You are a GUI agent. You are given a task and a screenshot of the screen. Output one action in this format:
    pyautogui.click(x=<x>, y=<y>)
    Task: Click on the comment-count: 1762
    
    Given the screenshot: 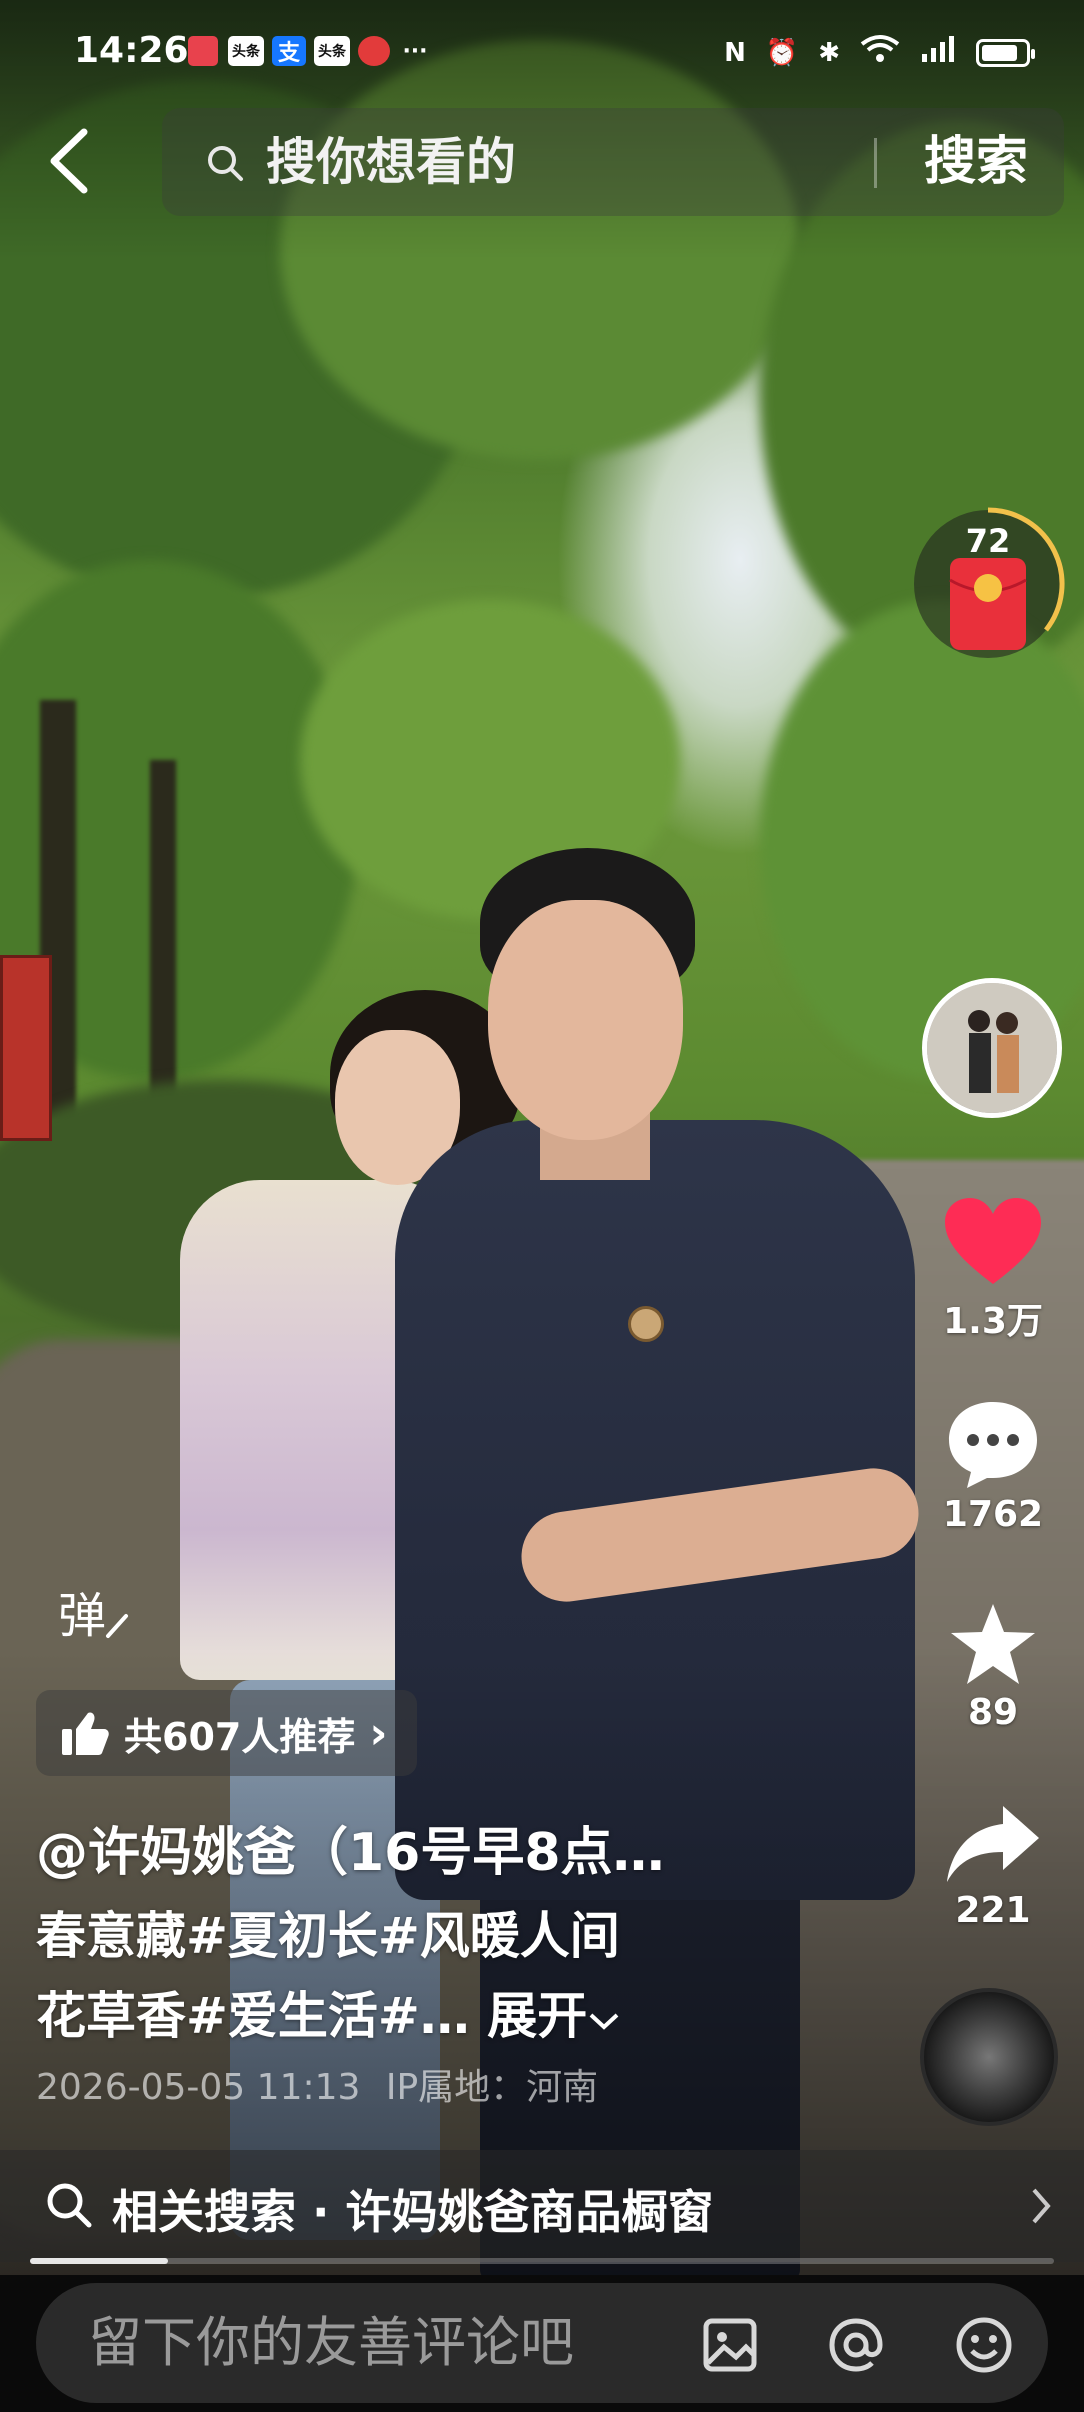 What is the action you would take?
    pyautogui.click(x=993, y=1514)
    